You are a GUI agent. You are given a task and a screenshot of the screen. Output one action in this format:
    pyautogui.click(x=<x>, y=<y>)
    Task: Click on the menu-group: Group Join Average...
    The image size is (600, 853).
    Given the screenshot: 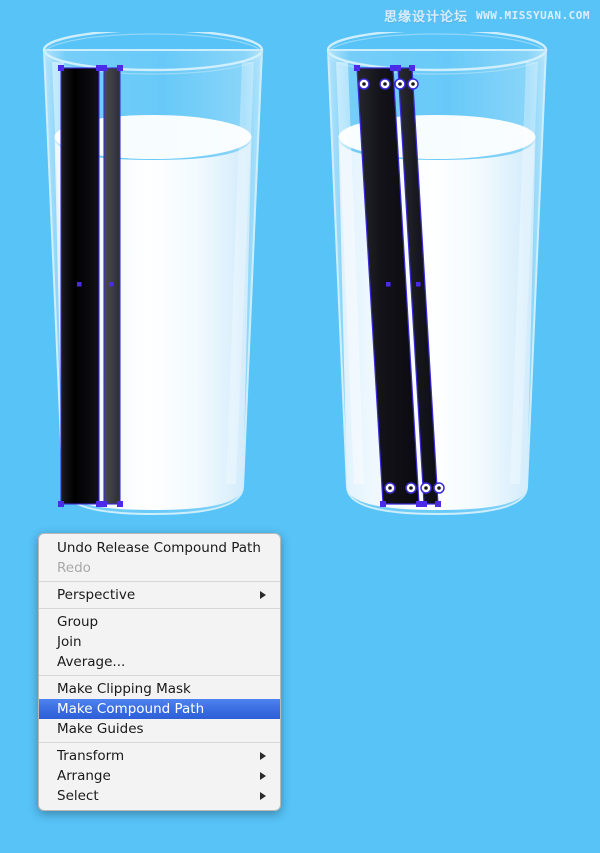 What is the action you would take?
    pyautogui.click(x=159, y=642)
    